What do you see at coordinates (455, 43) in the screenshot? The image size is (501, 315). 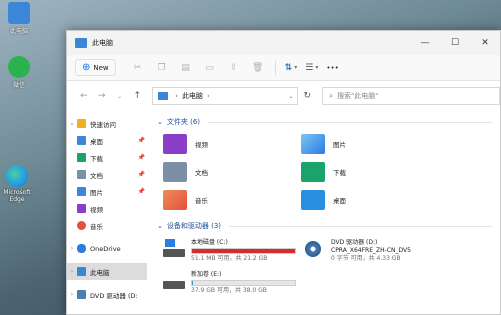 I see `maximize-button: ☐` at bounding box center [455, 43].